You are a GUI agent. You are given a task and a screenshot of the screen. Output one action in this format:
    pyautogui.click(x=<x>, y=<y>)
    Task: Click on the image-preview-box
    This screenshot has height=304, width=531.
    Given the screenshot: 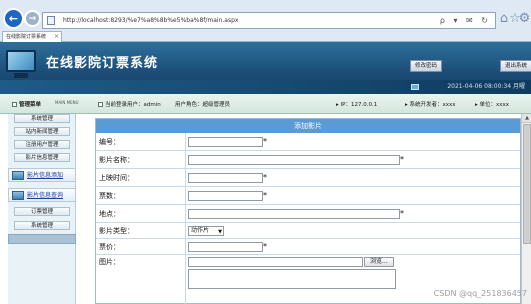 What is the action you would take?
    pyautogui.click(x=292, y=279)
    